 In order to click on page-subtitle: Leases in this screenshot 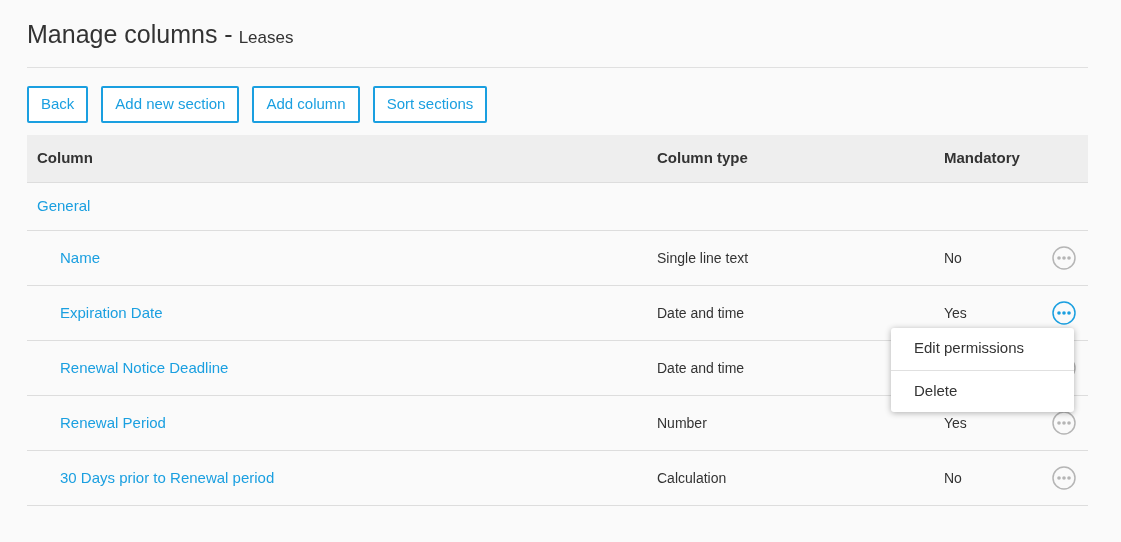, I will do `click(266, 38)`.